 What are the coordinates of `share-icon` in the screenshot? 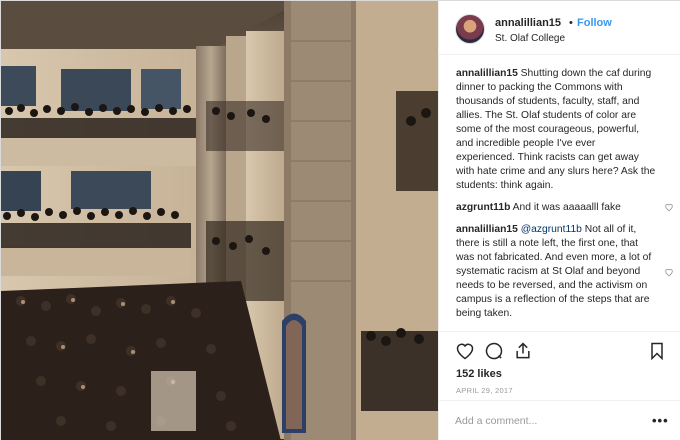 It's located at (523, 351).